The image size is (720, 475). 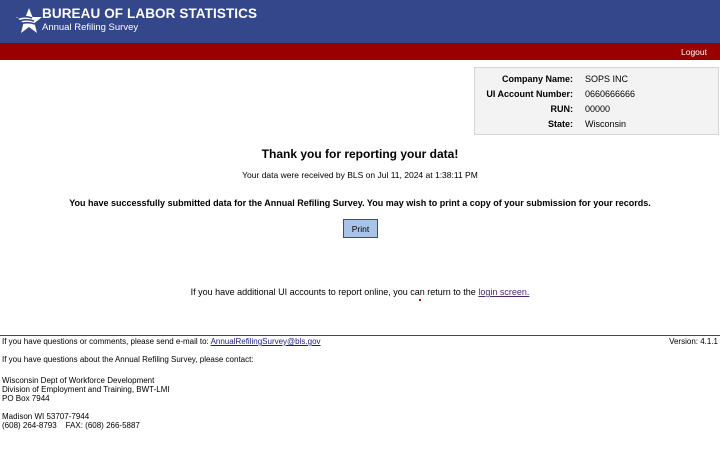 I want to click on logout-link: Logout, so click(x=694, y=52).